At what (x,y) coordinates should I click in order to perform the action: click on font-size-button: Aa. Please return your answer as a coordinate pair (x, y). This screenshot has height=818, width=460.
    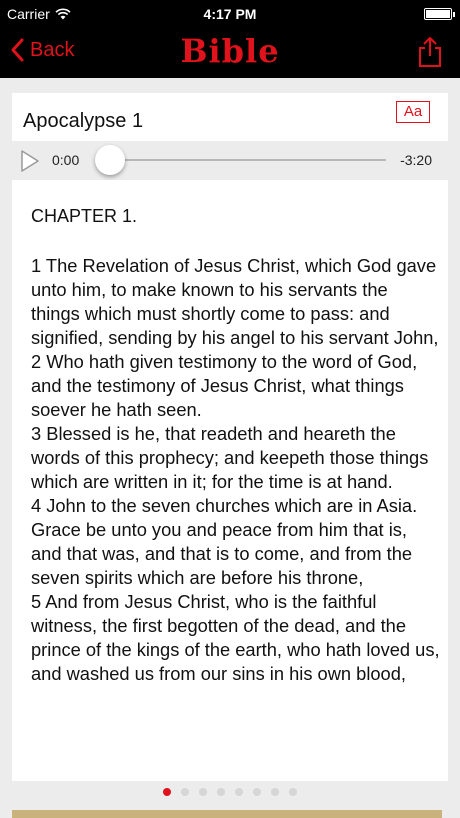
    Looking at the image, I should click on (413, 112).